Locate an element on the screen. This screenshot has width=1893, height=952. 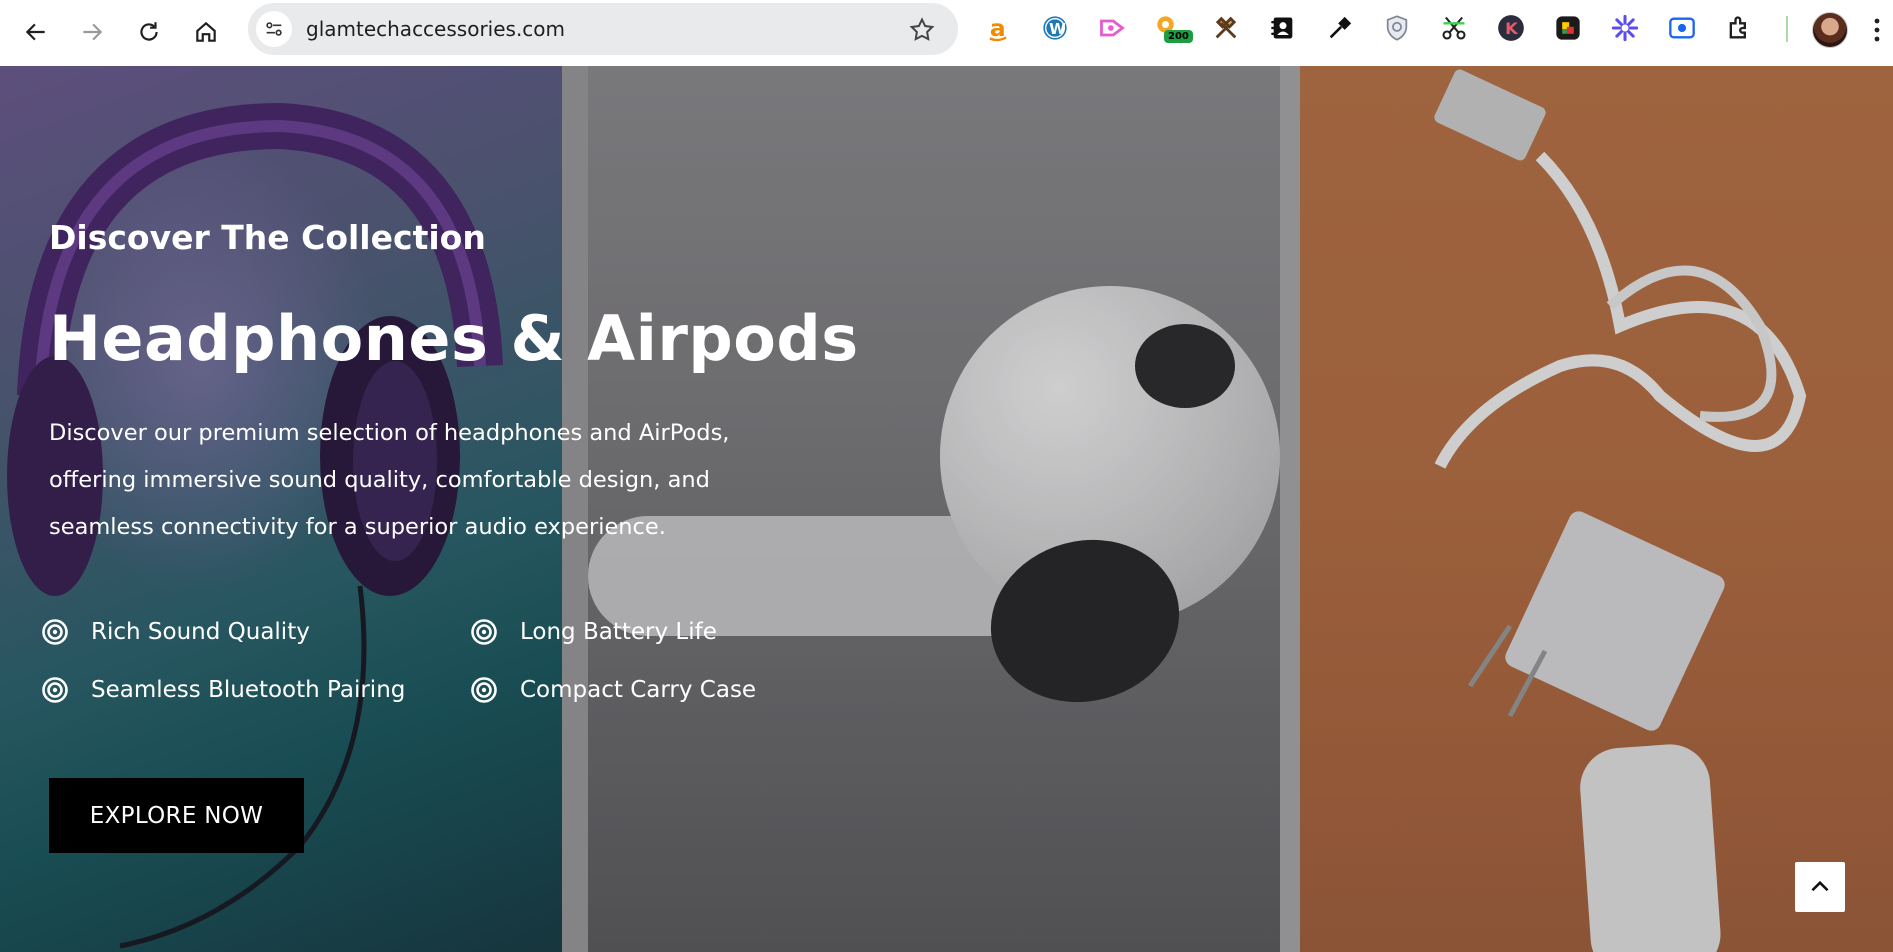
pink-arrow-extension-icon is located at coordinates (1112, 28).